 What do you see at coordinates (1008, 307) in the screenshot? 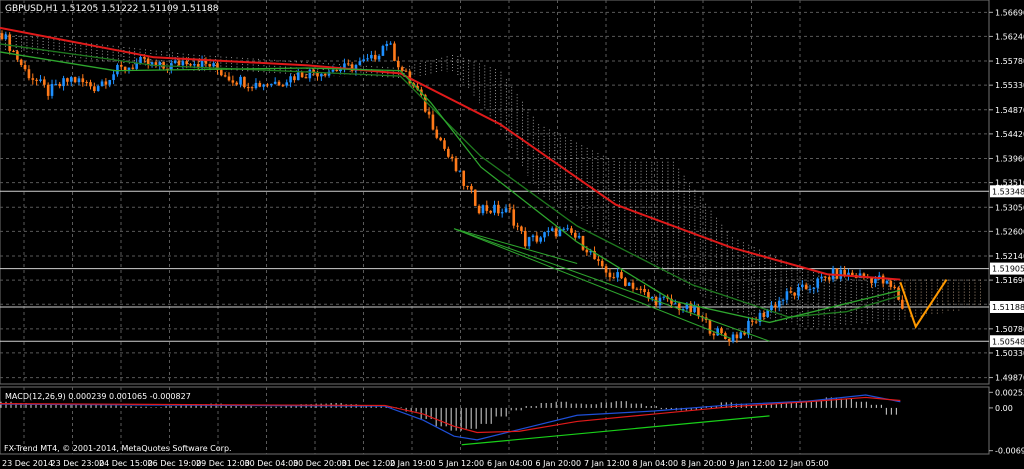
I see `level-label: 1.51188` at bounding box center [1008, 307].